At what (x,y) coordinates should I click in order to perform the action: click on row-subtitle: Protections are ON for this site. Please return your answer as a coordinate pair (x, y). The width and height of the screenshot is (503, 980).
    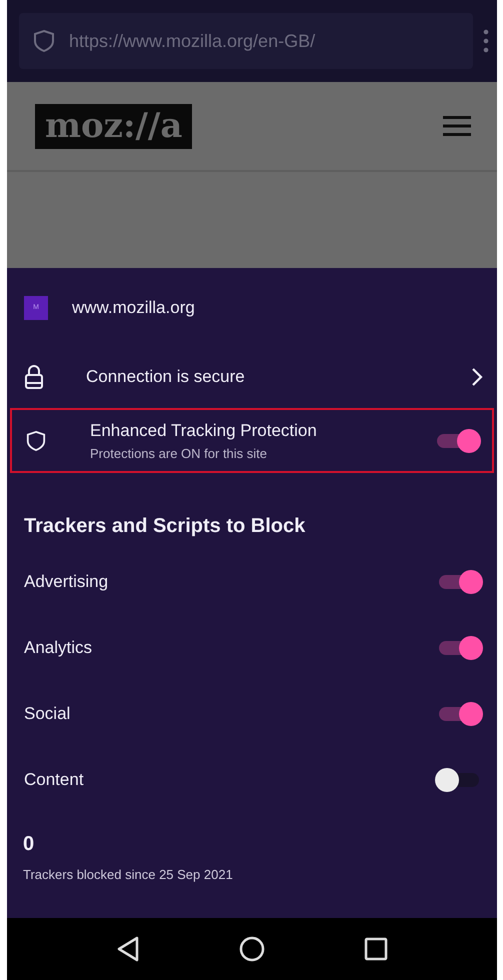
    Looking at the image, I should click on (179, 453).